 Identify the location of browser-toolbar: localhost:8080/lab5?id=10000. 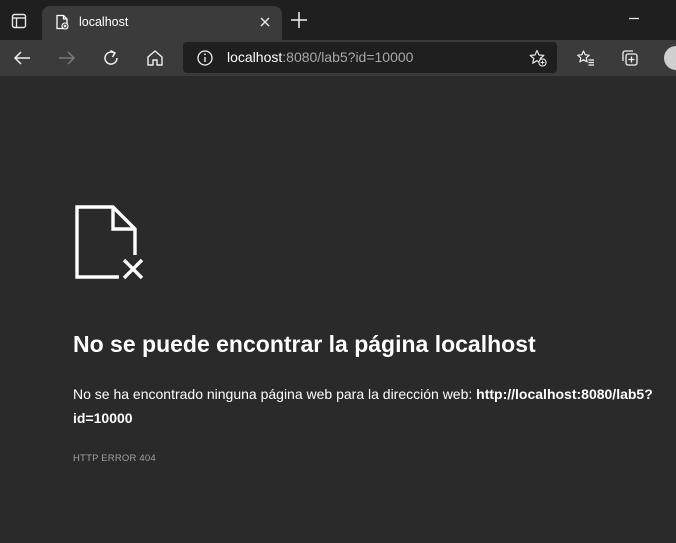
(338, 58).